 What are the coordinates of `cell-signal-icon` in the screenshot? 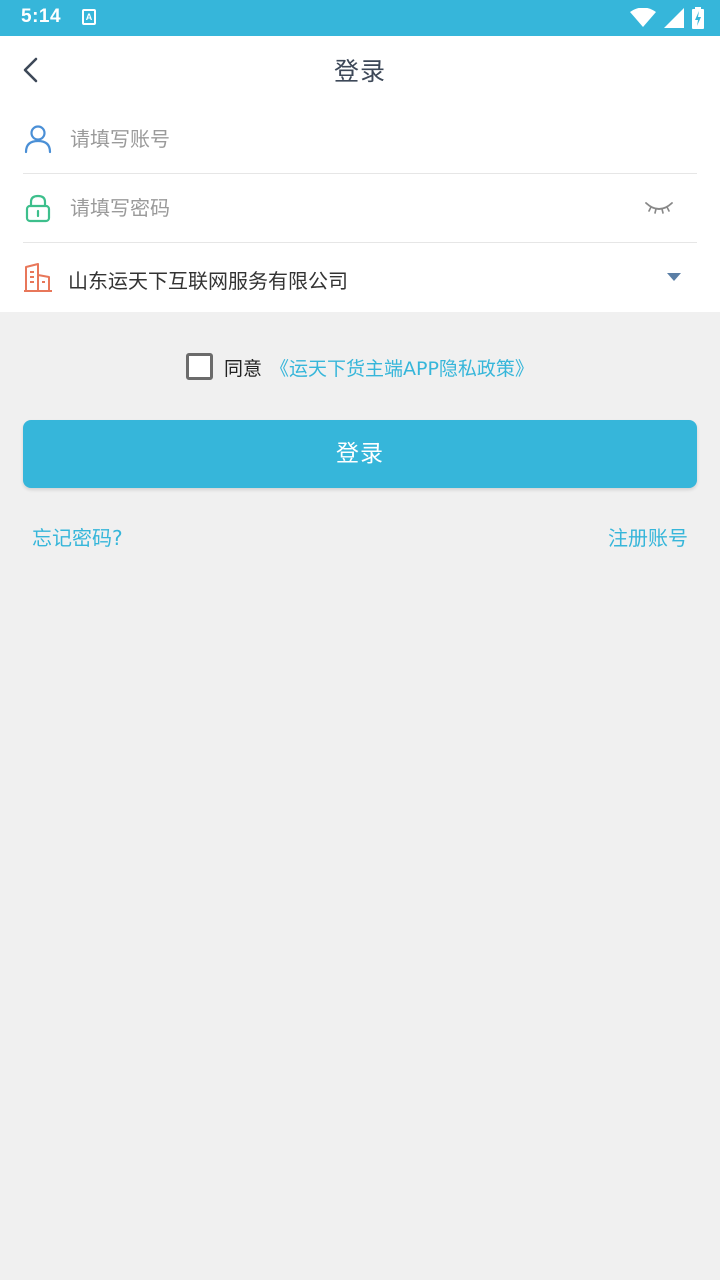 It's located at (674, 18).